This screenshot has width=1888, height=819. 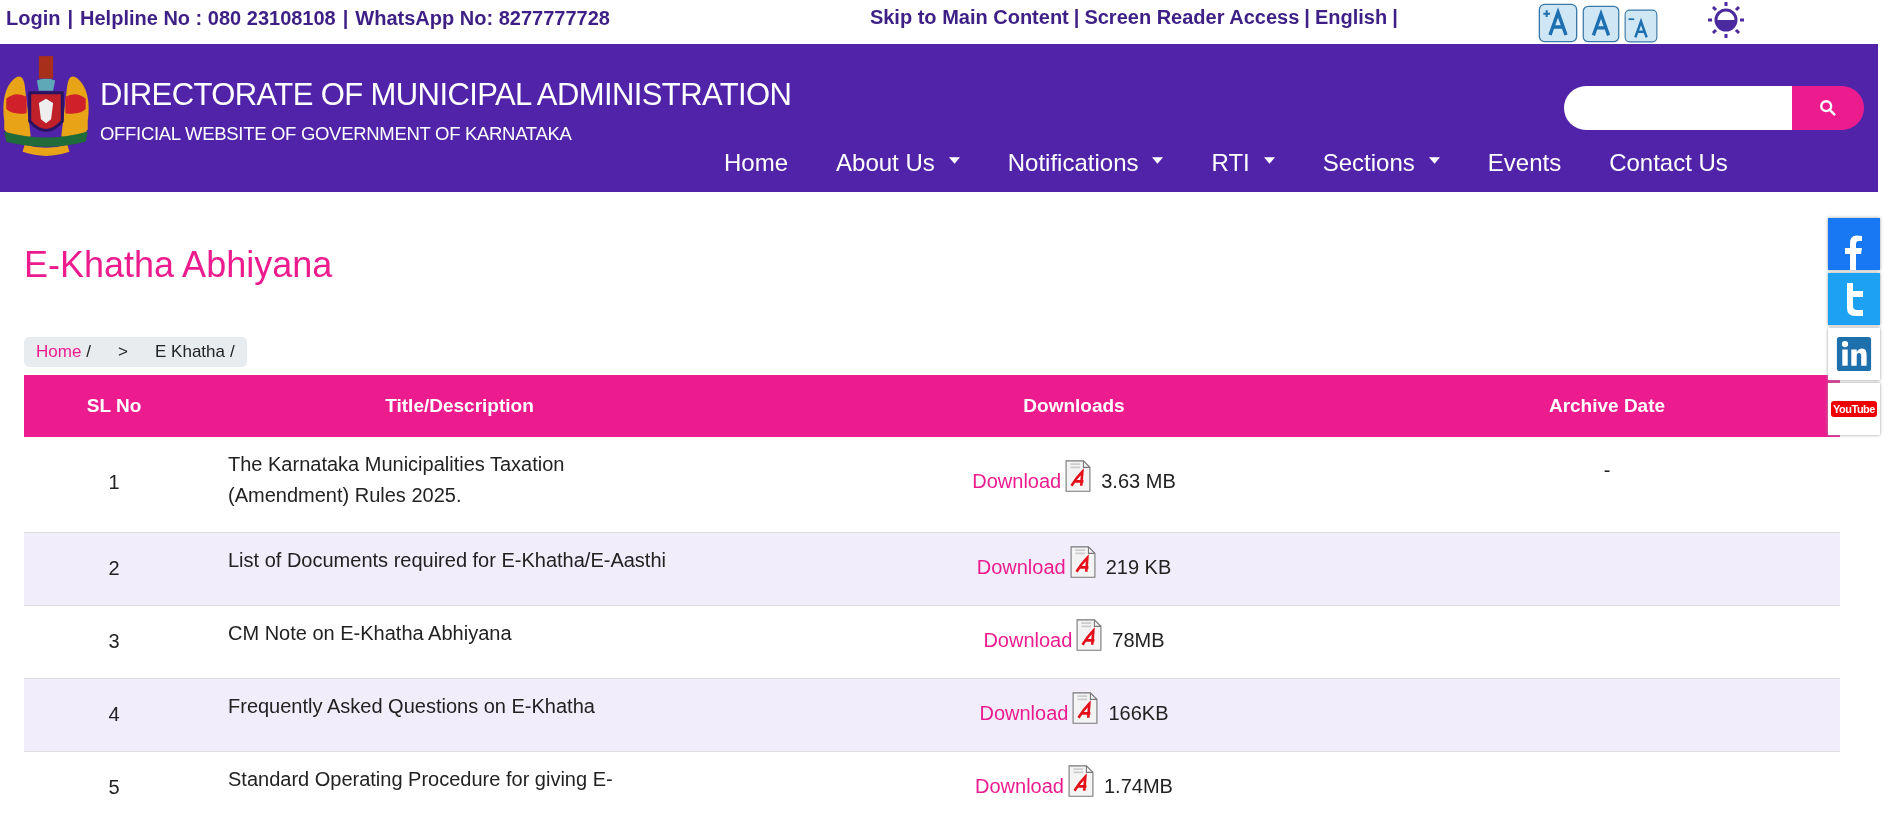 I want to click on nav-link: Home, so click(x=756, y=163).